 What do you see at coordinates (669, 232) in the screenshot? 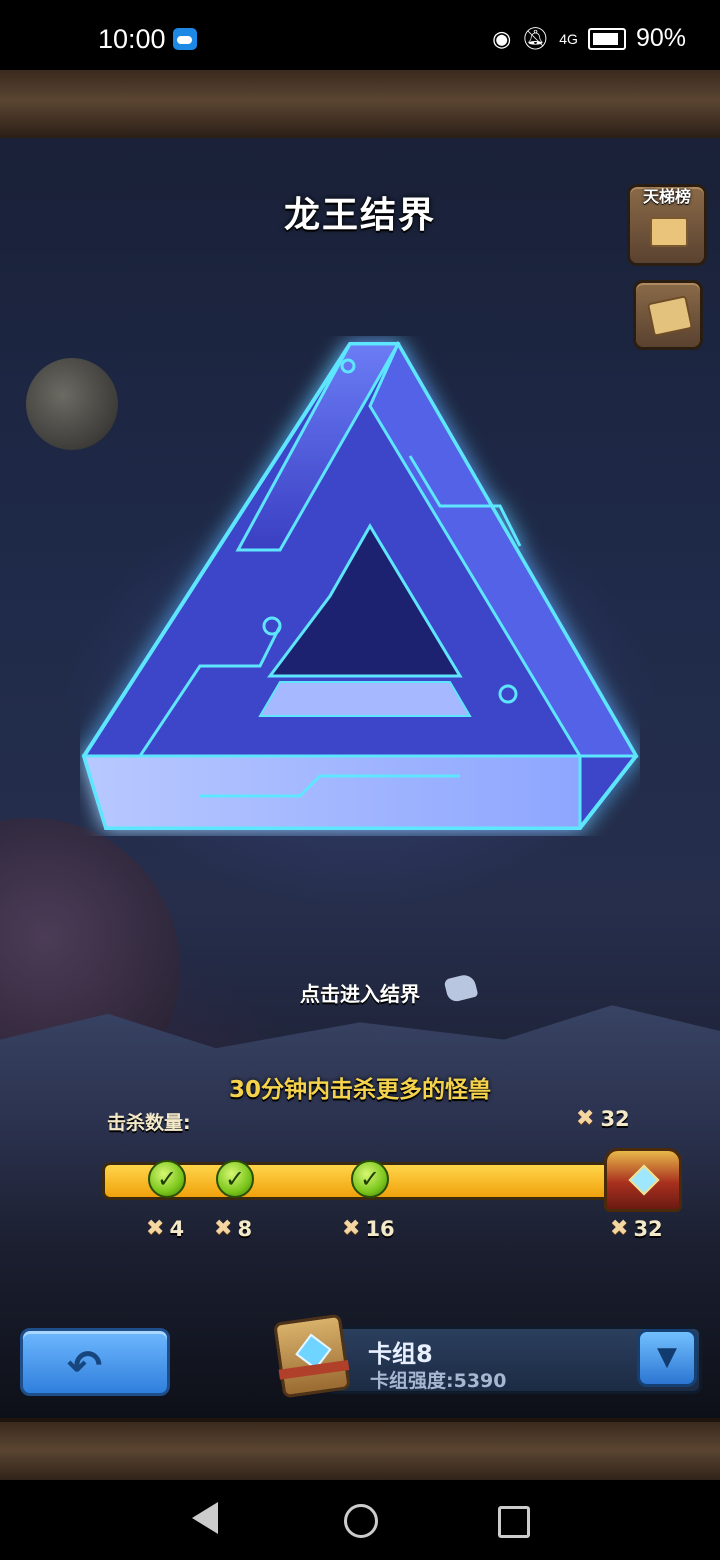
I see `podium-icon` at bounding box center [669, 232].